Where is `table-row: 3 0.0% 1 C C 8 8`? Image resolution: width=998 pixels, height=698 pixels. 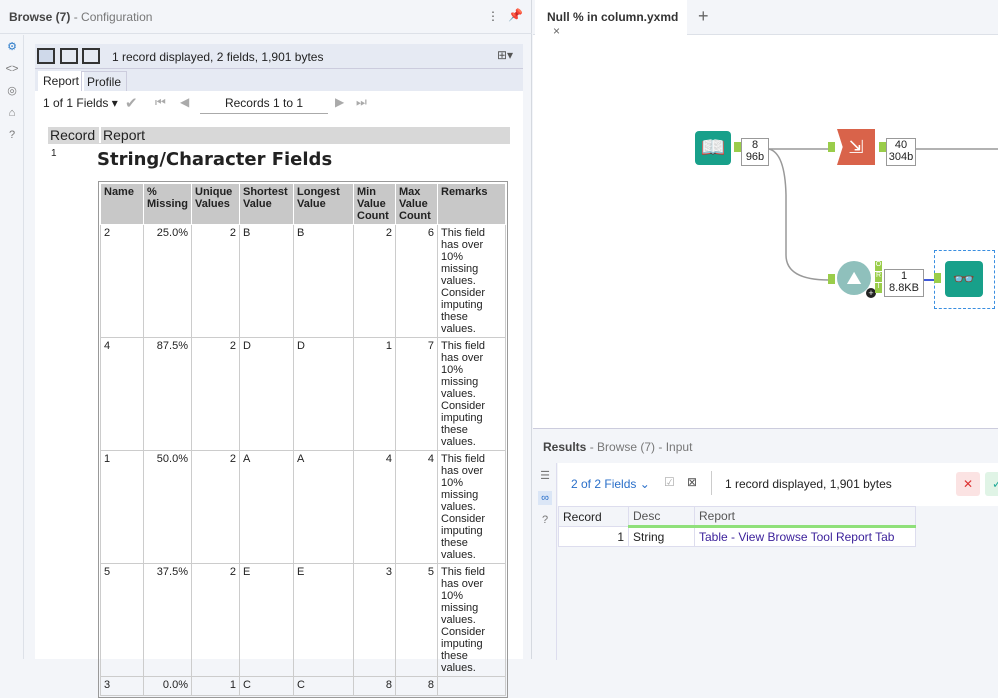
table-row: 3 0.0% 1 C C 8 8 is located at coordinates (303, 686).